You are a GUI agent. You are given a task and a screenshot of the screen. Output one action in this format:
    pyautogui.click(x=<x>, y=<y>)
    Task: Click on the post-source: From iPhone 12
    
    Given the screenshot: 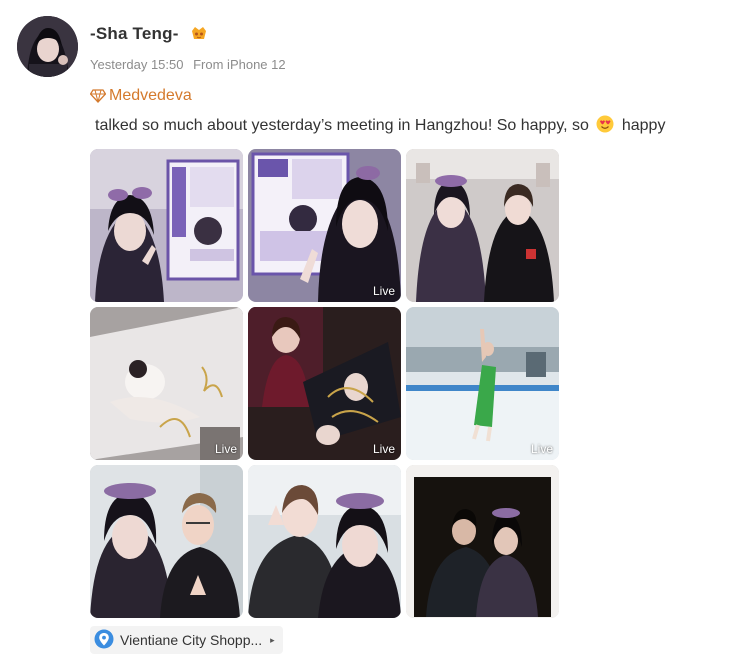 What is the action you would take?
    pyautogui.click(x=239, y=64)
    